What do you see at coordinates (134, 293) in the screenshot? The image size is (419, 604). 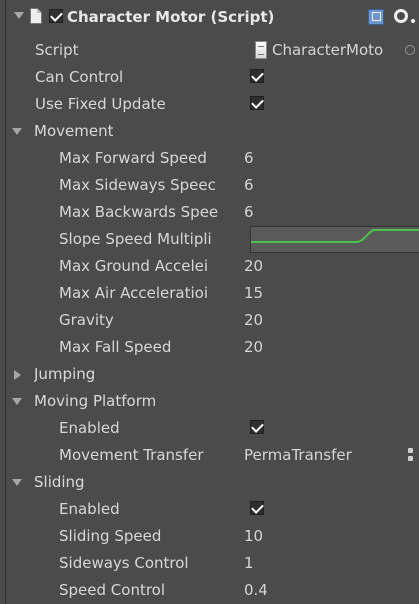 I see `max-air-acceleration-label: Max Air Acceleratioi` at bounding box center [134, 293].